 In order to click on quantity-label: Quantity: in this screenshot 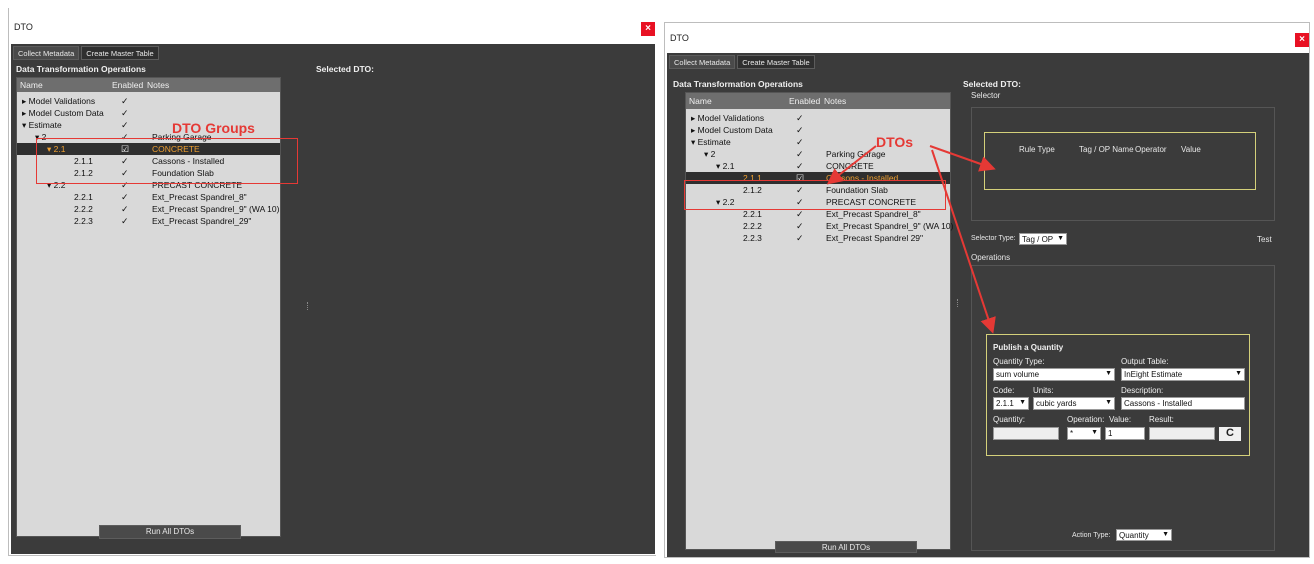, I will do `click(1009, 419)`.